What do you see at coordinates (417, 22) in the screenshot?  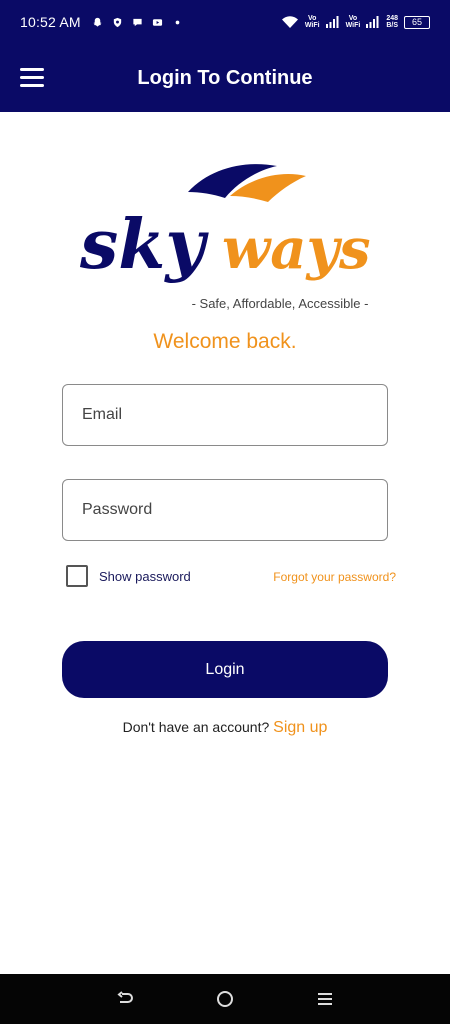 I see `battery-indicator: 65` at bounding box center [417, 22].